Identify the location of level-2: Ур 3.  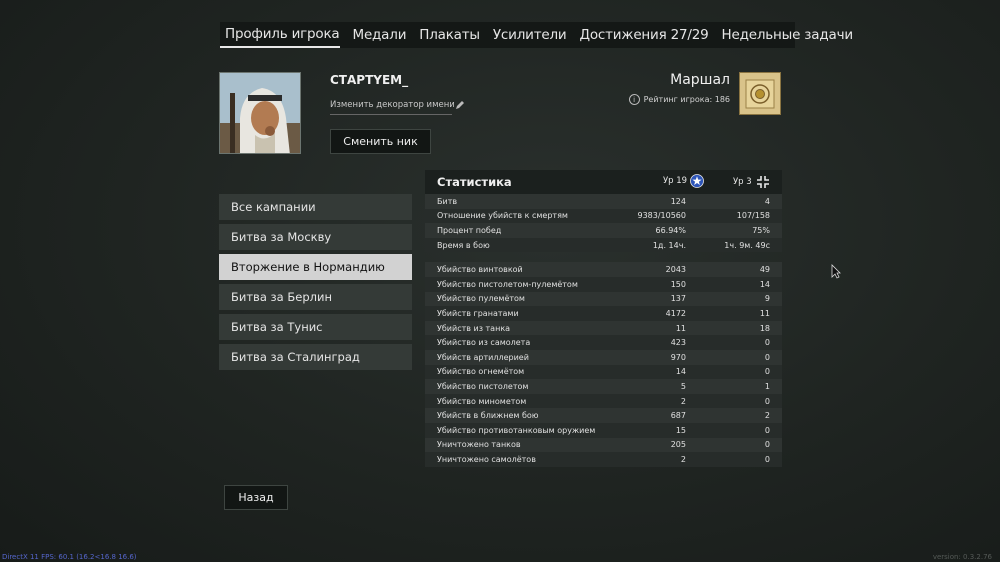
(752, 182).